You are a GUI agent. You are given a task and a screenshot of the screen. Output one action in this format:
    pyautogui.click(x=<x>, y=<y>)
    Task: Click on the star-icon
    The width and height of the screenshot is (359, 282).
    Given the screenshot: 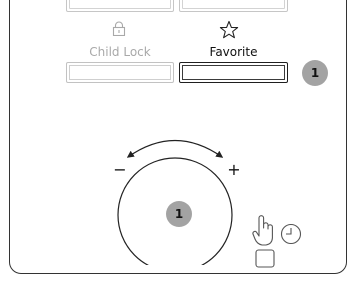 What is the action you would take?
    pyautogui.click(x=229, y=32)
    